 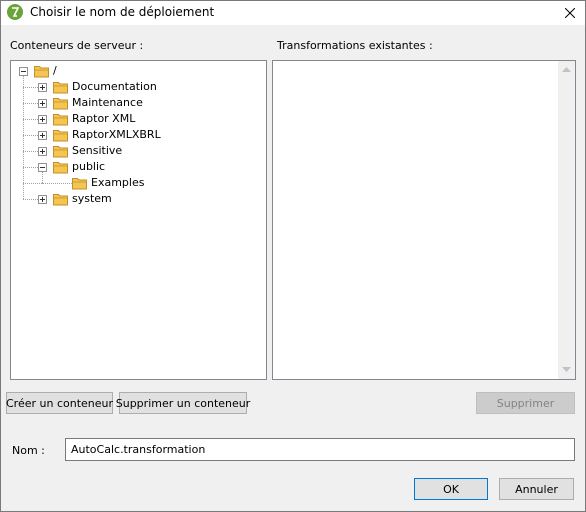 I want to click on scroll-up-icon, so click(x=566, y=69).